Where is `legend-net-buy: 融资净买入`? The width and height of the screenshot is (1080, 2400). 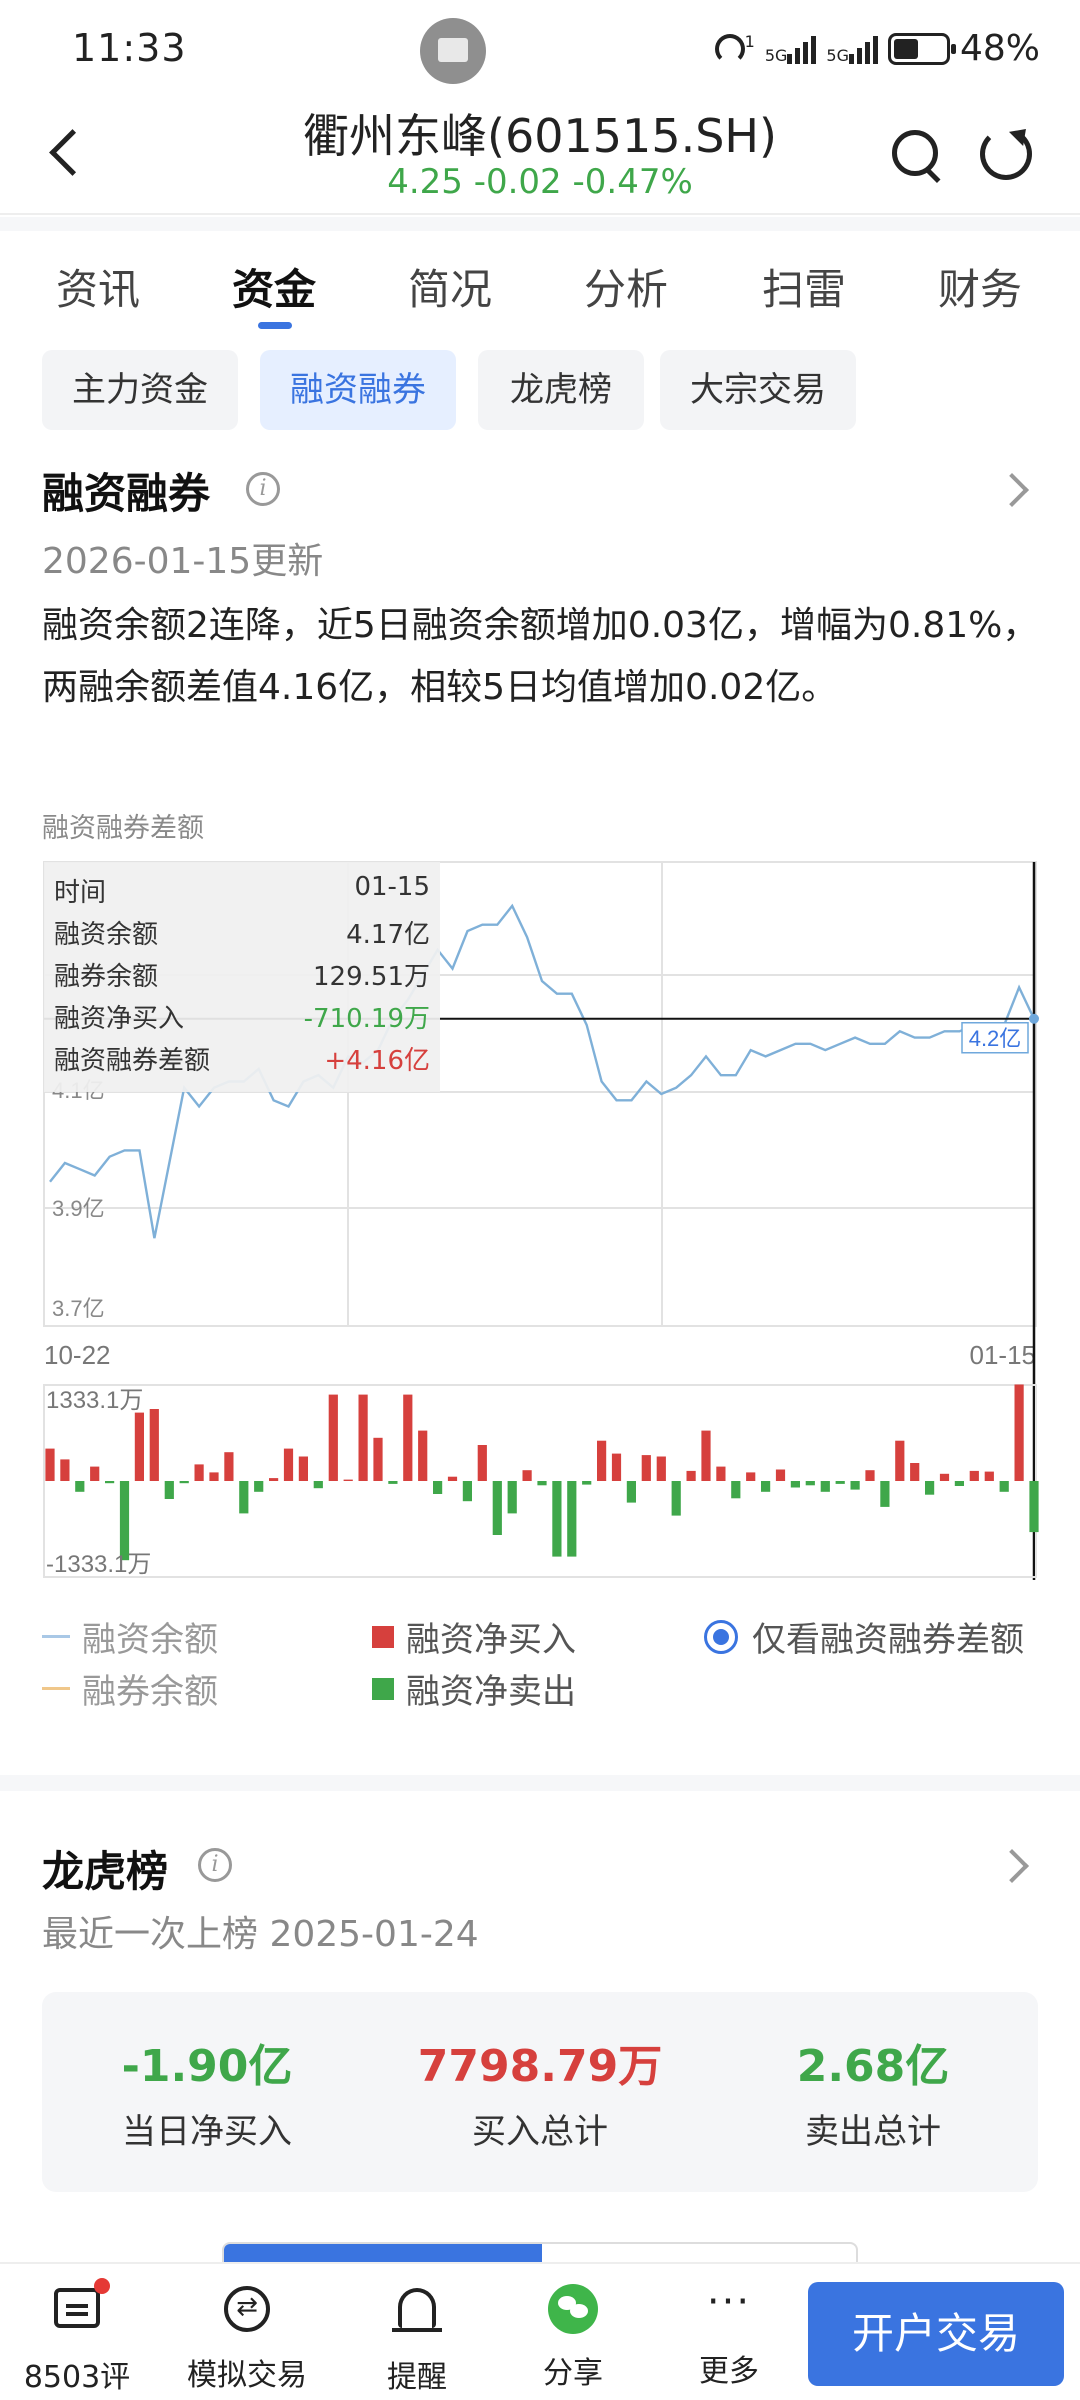 legend-net-buy: 融资净买入 is located at coordinates (474, 1636).